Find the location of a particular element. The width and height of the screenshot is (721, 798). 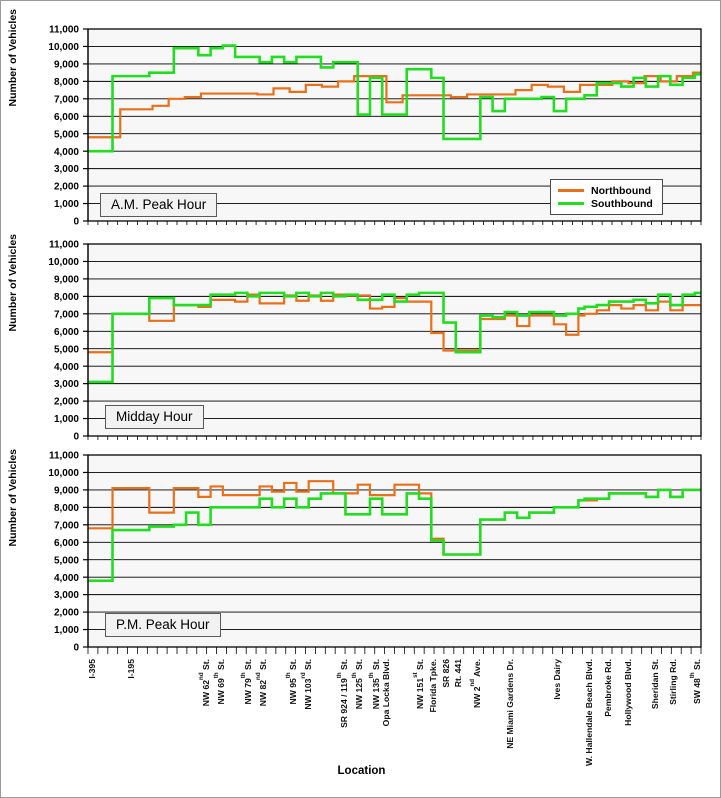

x-tick-label: NW 151st St. is located at coordinates (419, 684).